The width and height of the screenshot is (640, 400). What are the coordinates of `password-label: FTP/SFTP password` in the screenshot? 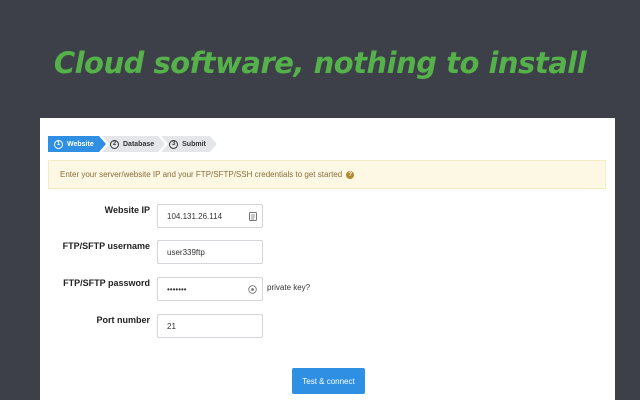 It's located at (106, 283).